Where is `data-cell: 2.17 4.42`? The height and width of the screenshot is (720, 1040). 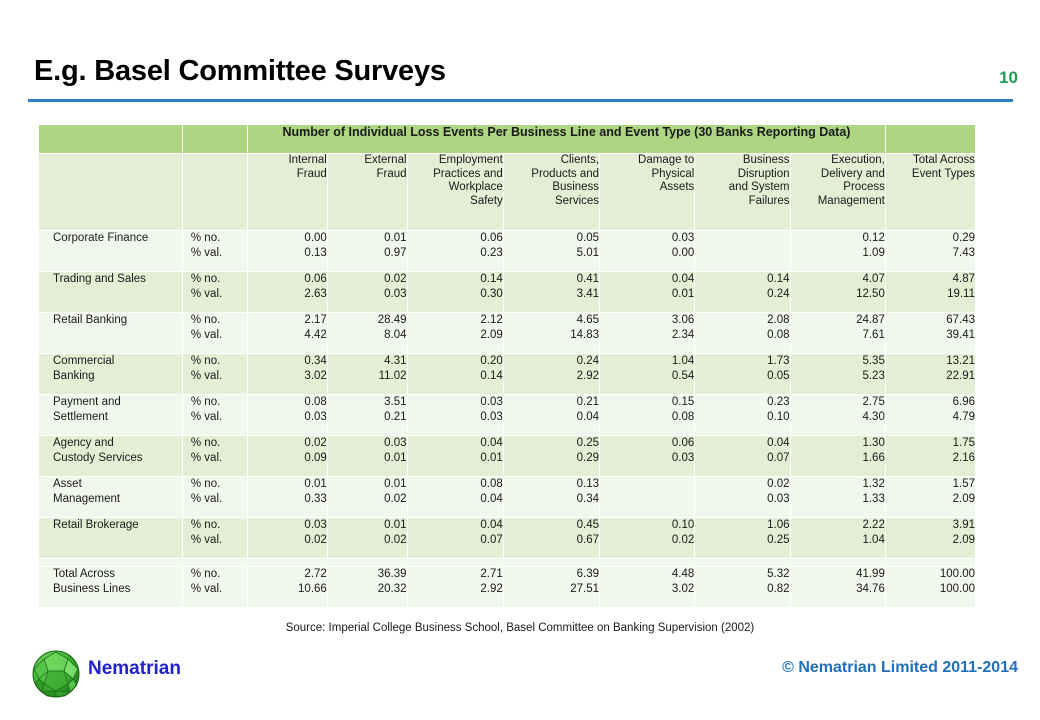 data-cell: 2.17 4.42 is located at coordinates (287, 333).